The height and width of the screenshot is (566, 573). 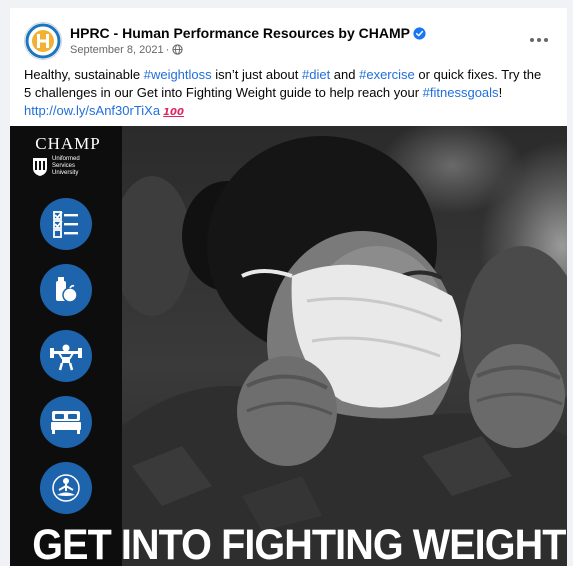 I want to click on usu-line: University, so click(x=65, y=173).